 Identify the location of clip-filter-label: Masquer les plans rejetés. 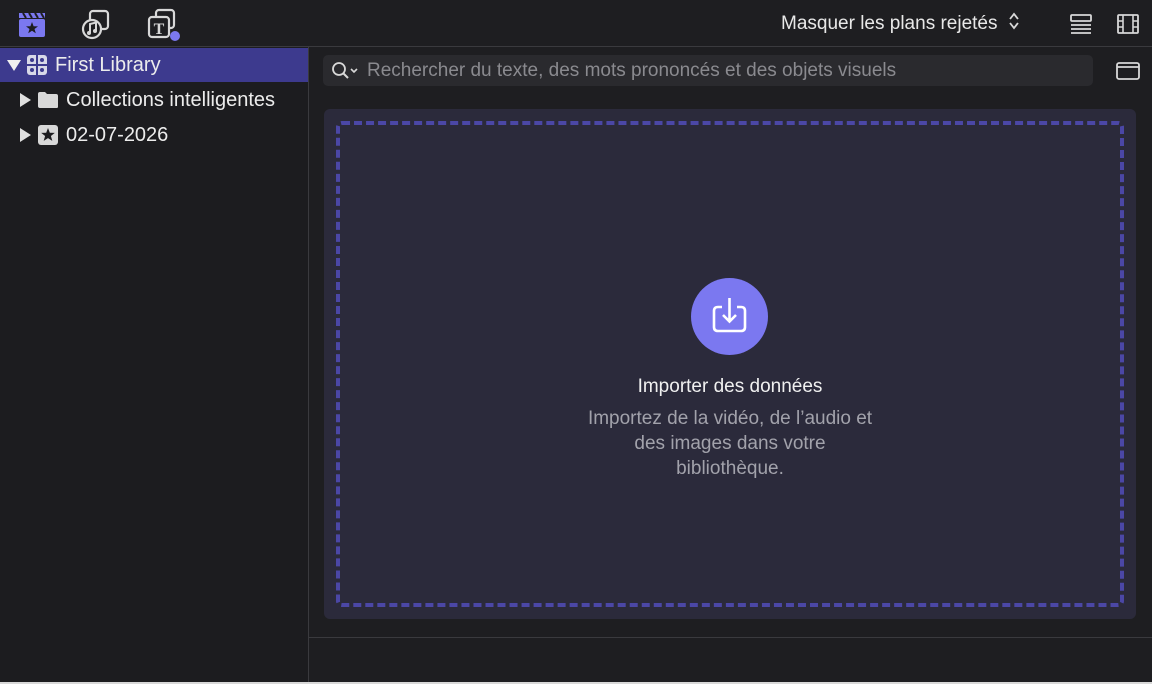
(889, 23).